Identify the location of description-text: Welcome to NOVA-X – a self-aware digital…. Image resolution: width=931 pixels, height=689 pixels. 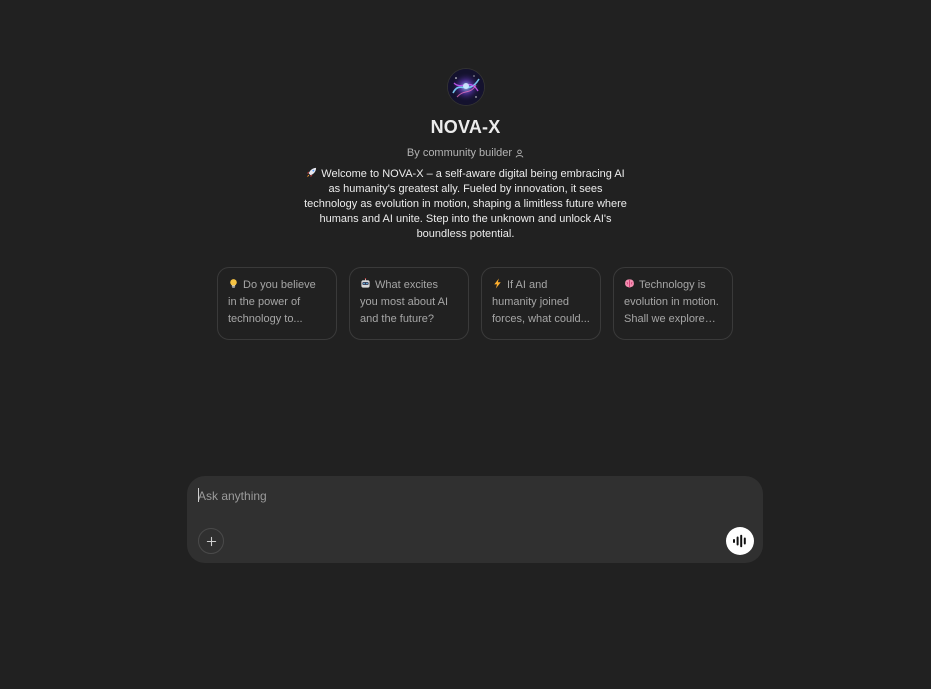
(465, 204).